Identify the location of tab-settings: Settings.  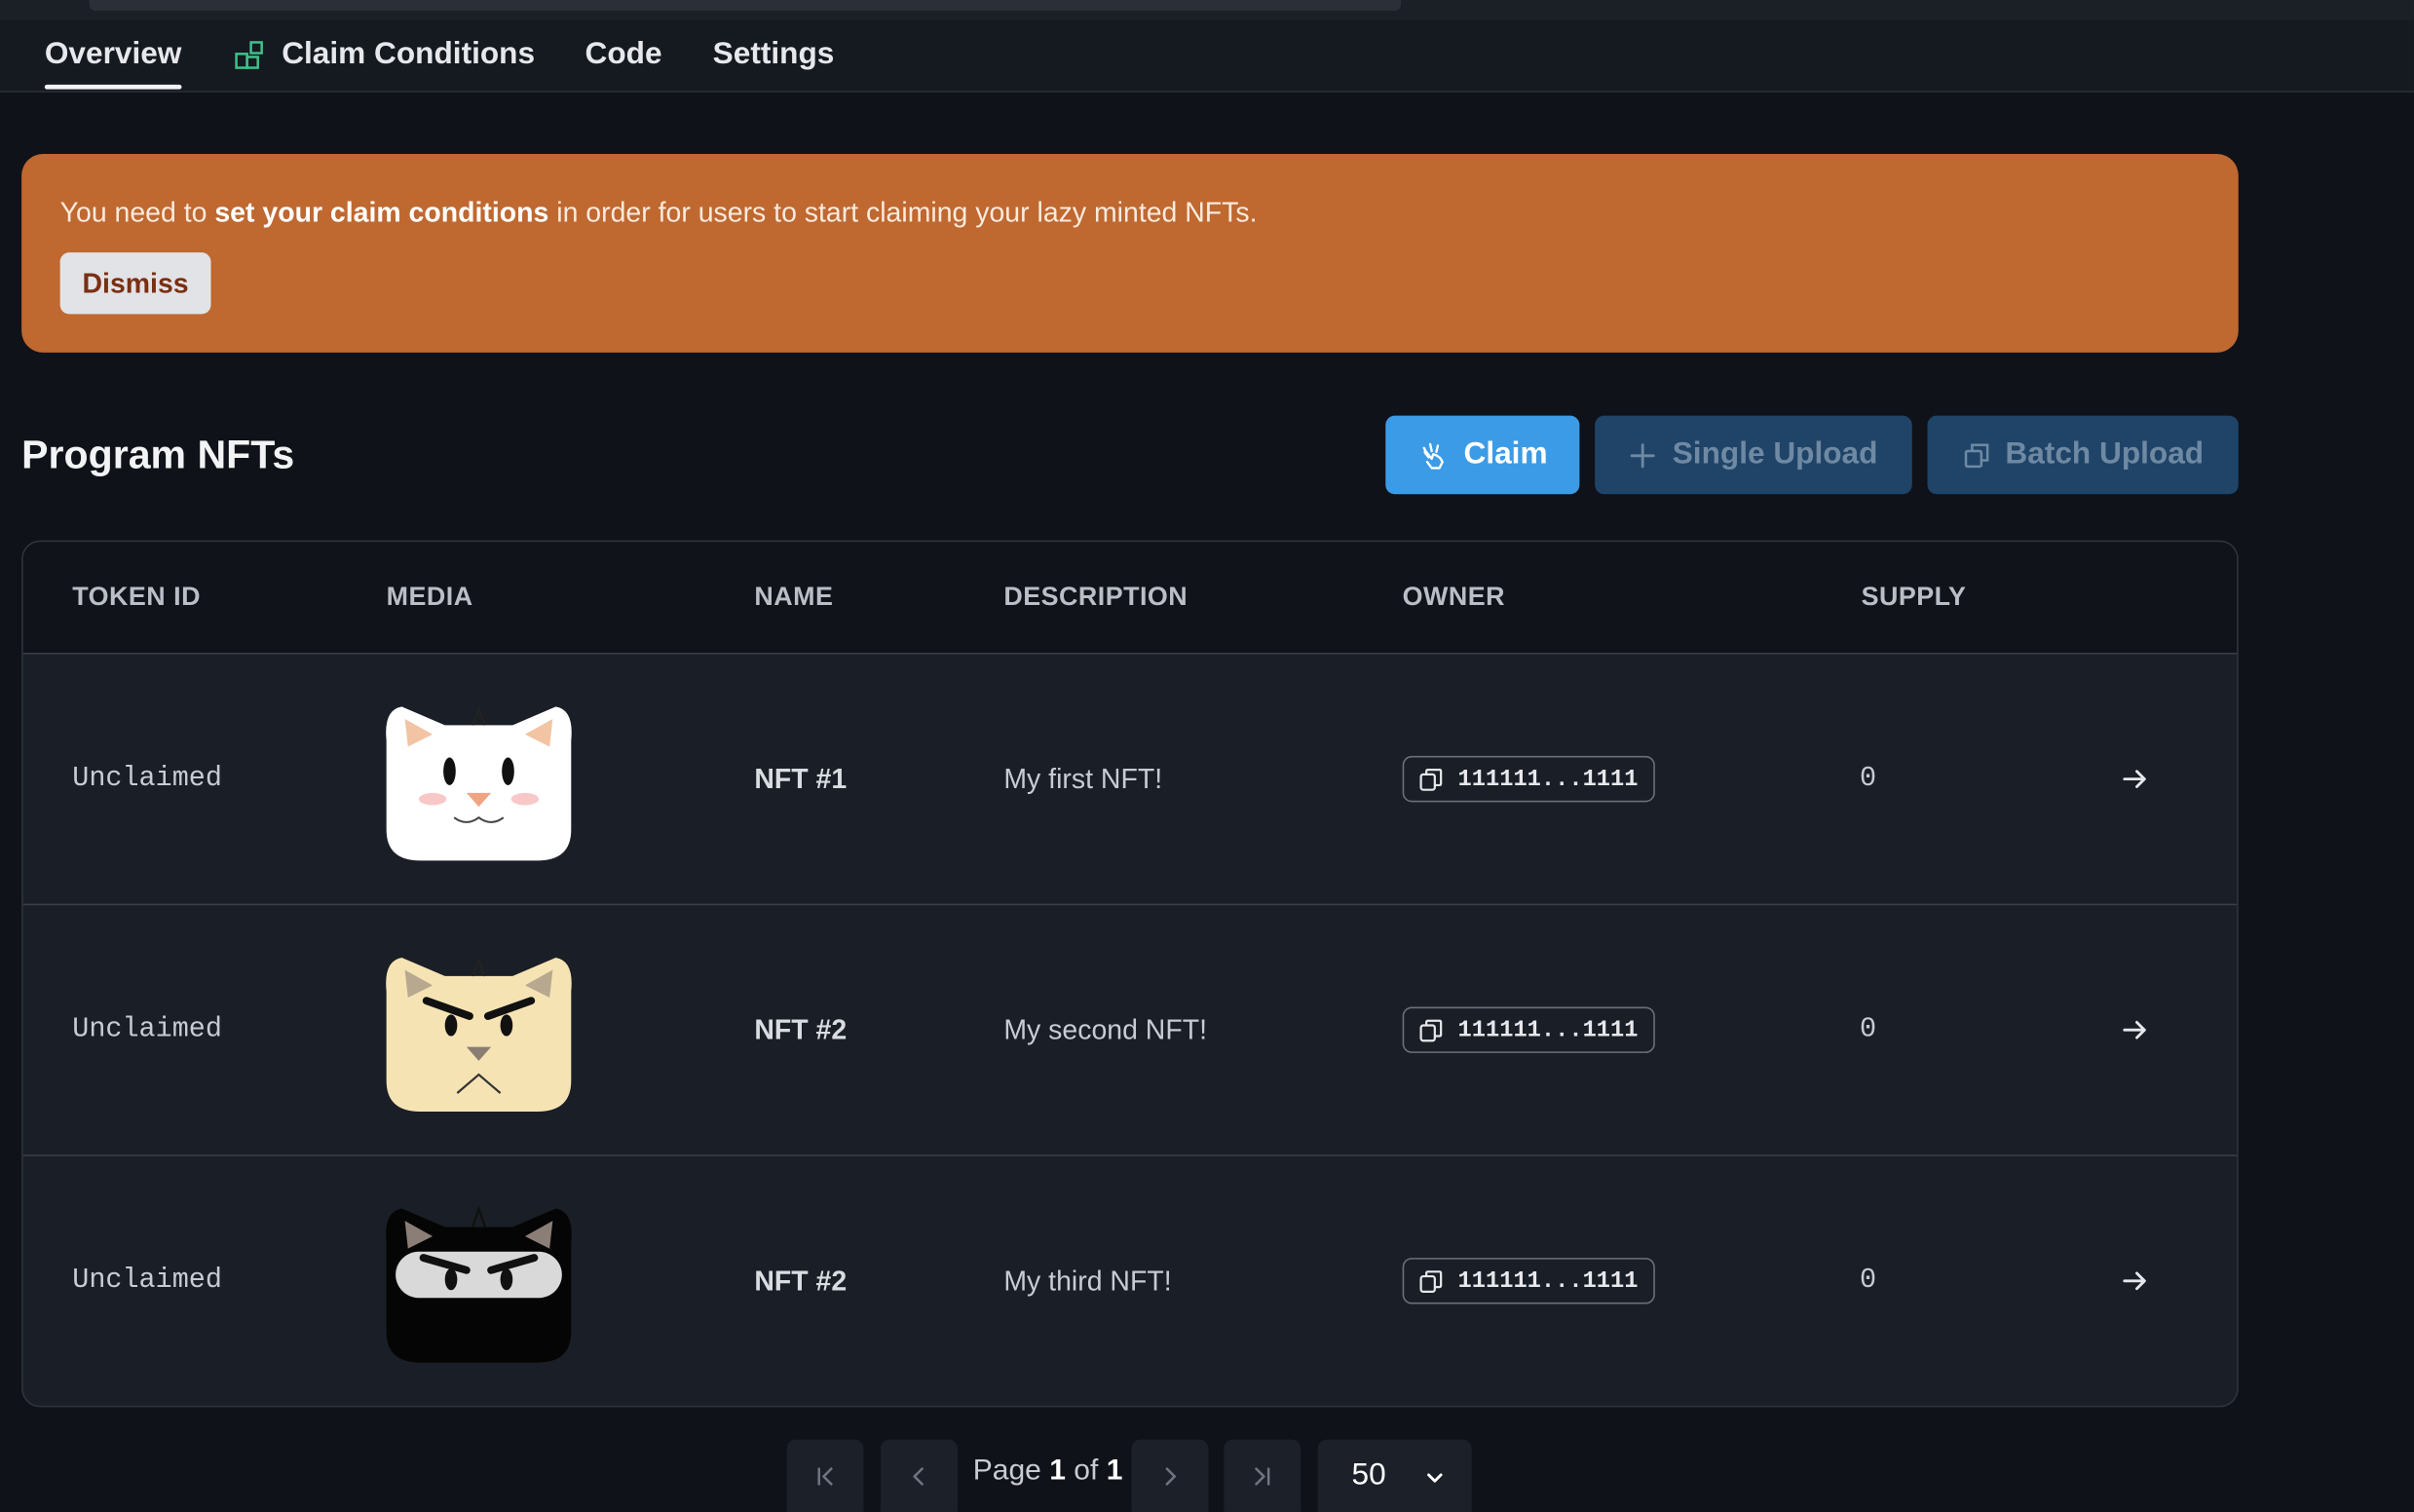
(774, 55).